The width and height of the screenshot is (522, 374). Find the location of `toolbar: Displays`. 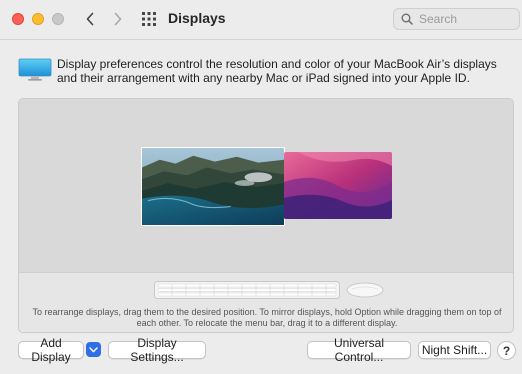

toolbar: Displays is located at coordinates (261, 20).